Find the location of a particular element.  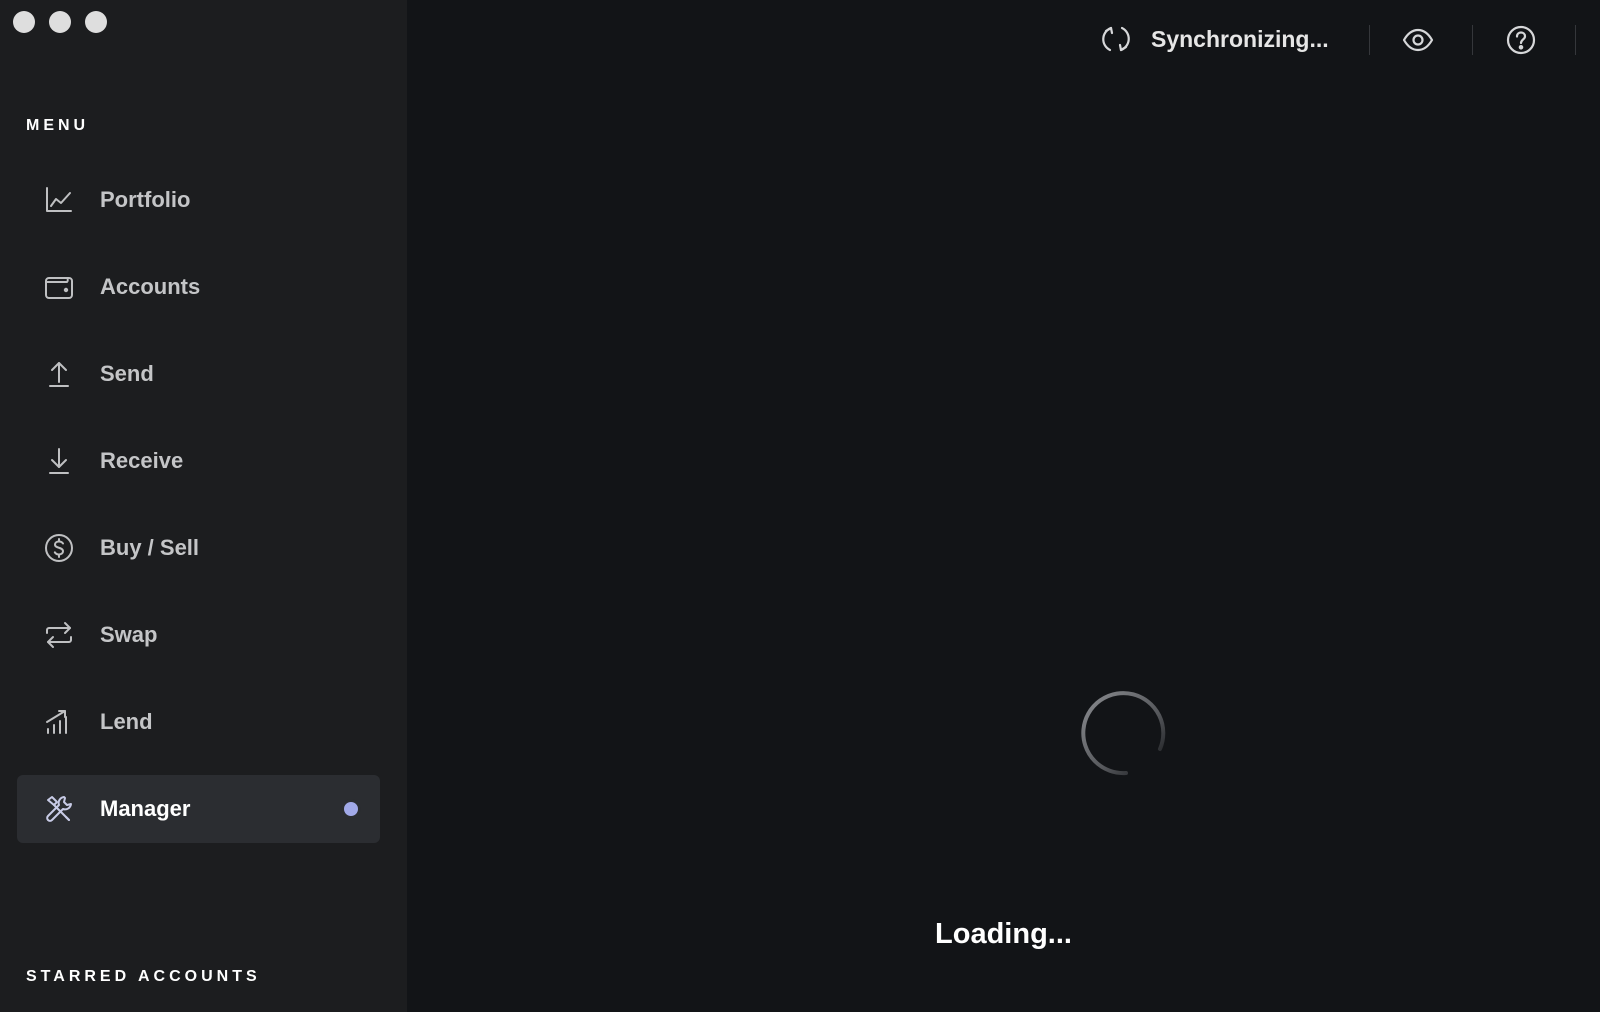

help-button is located at coordinates (1521, 40).